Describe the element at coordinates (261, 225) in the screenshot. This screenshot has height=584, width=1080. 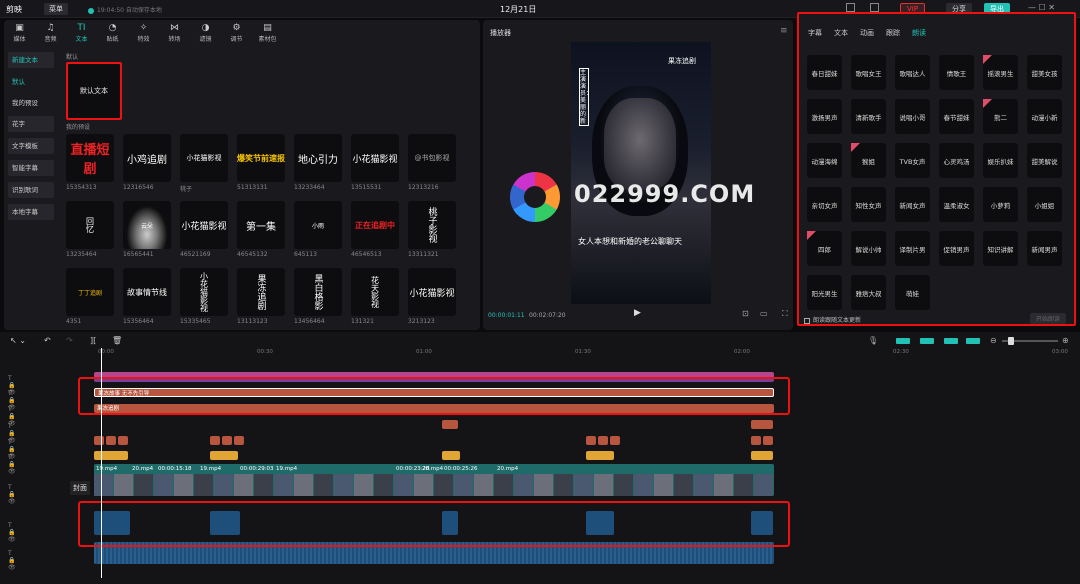
I see `preset-thumb: 第一集` at that location.